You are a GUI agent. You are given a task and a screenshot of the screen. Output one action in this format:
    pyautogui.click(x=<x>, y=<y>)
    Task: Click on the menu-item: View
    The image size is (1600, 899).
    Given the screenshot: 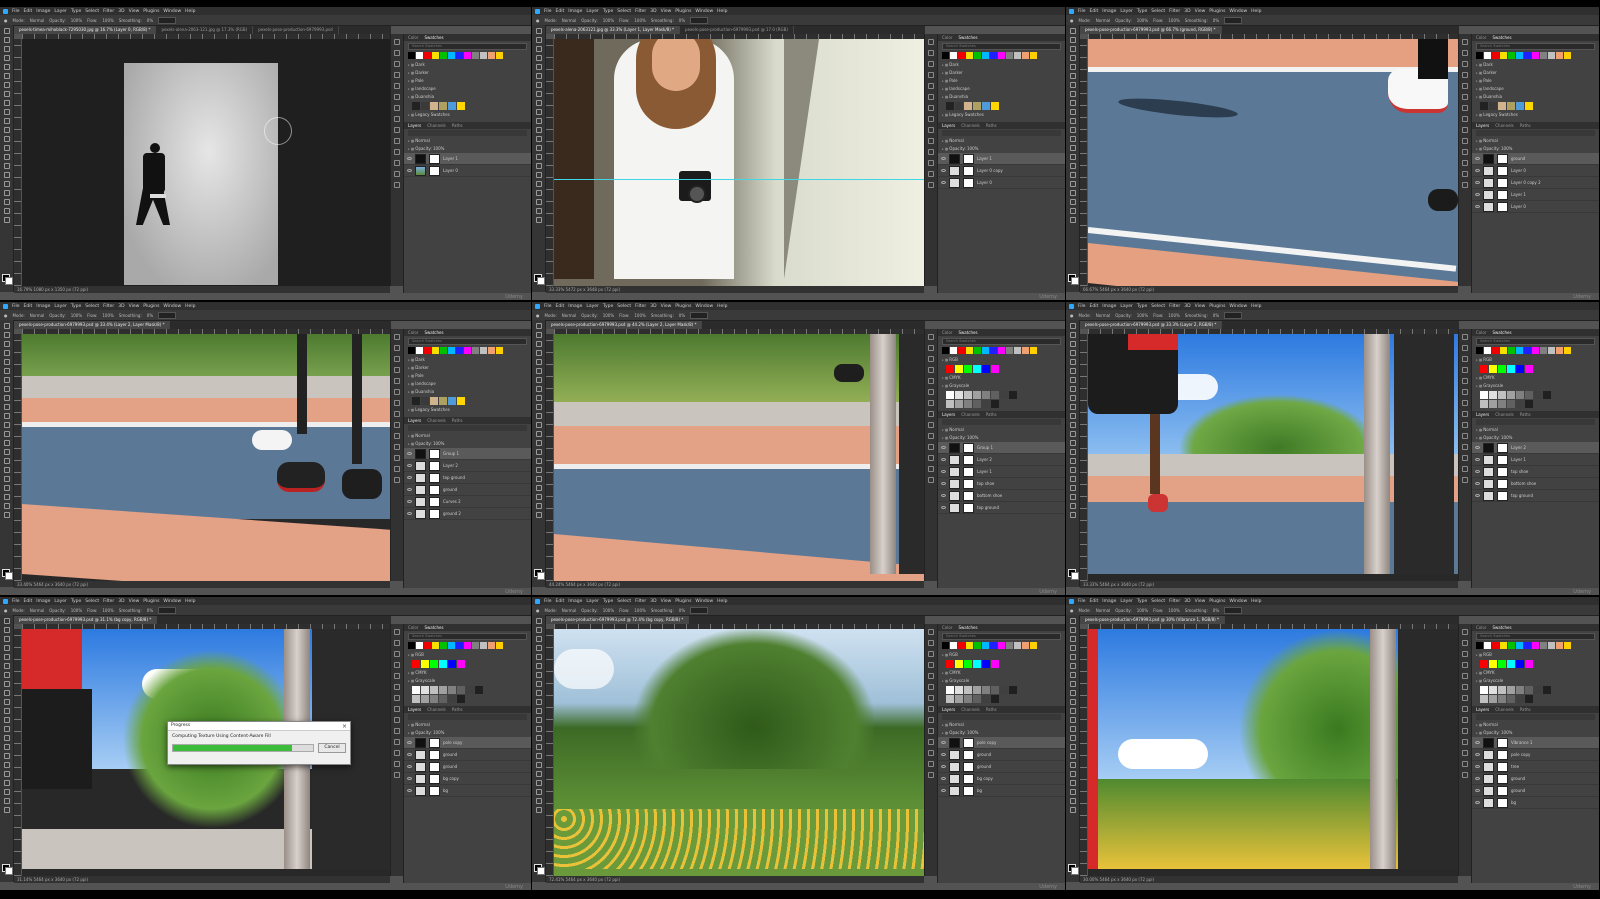 What is the action you would take?
    pyautogui.click(x=134, y=11)
    